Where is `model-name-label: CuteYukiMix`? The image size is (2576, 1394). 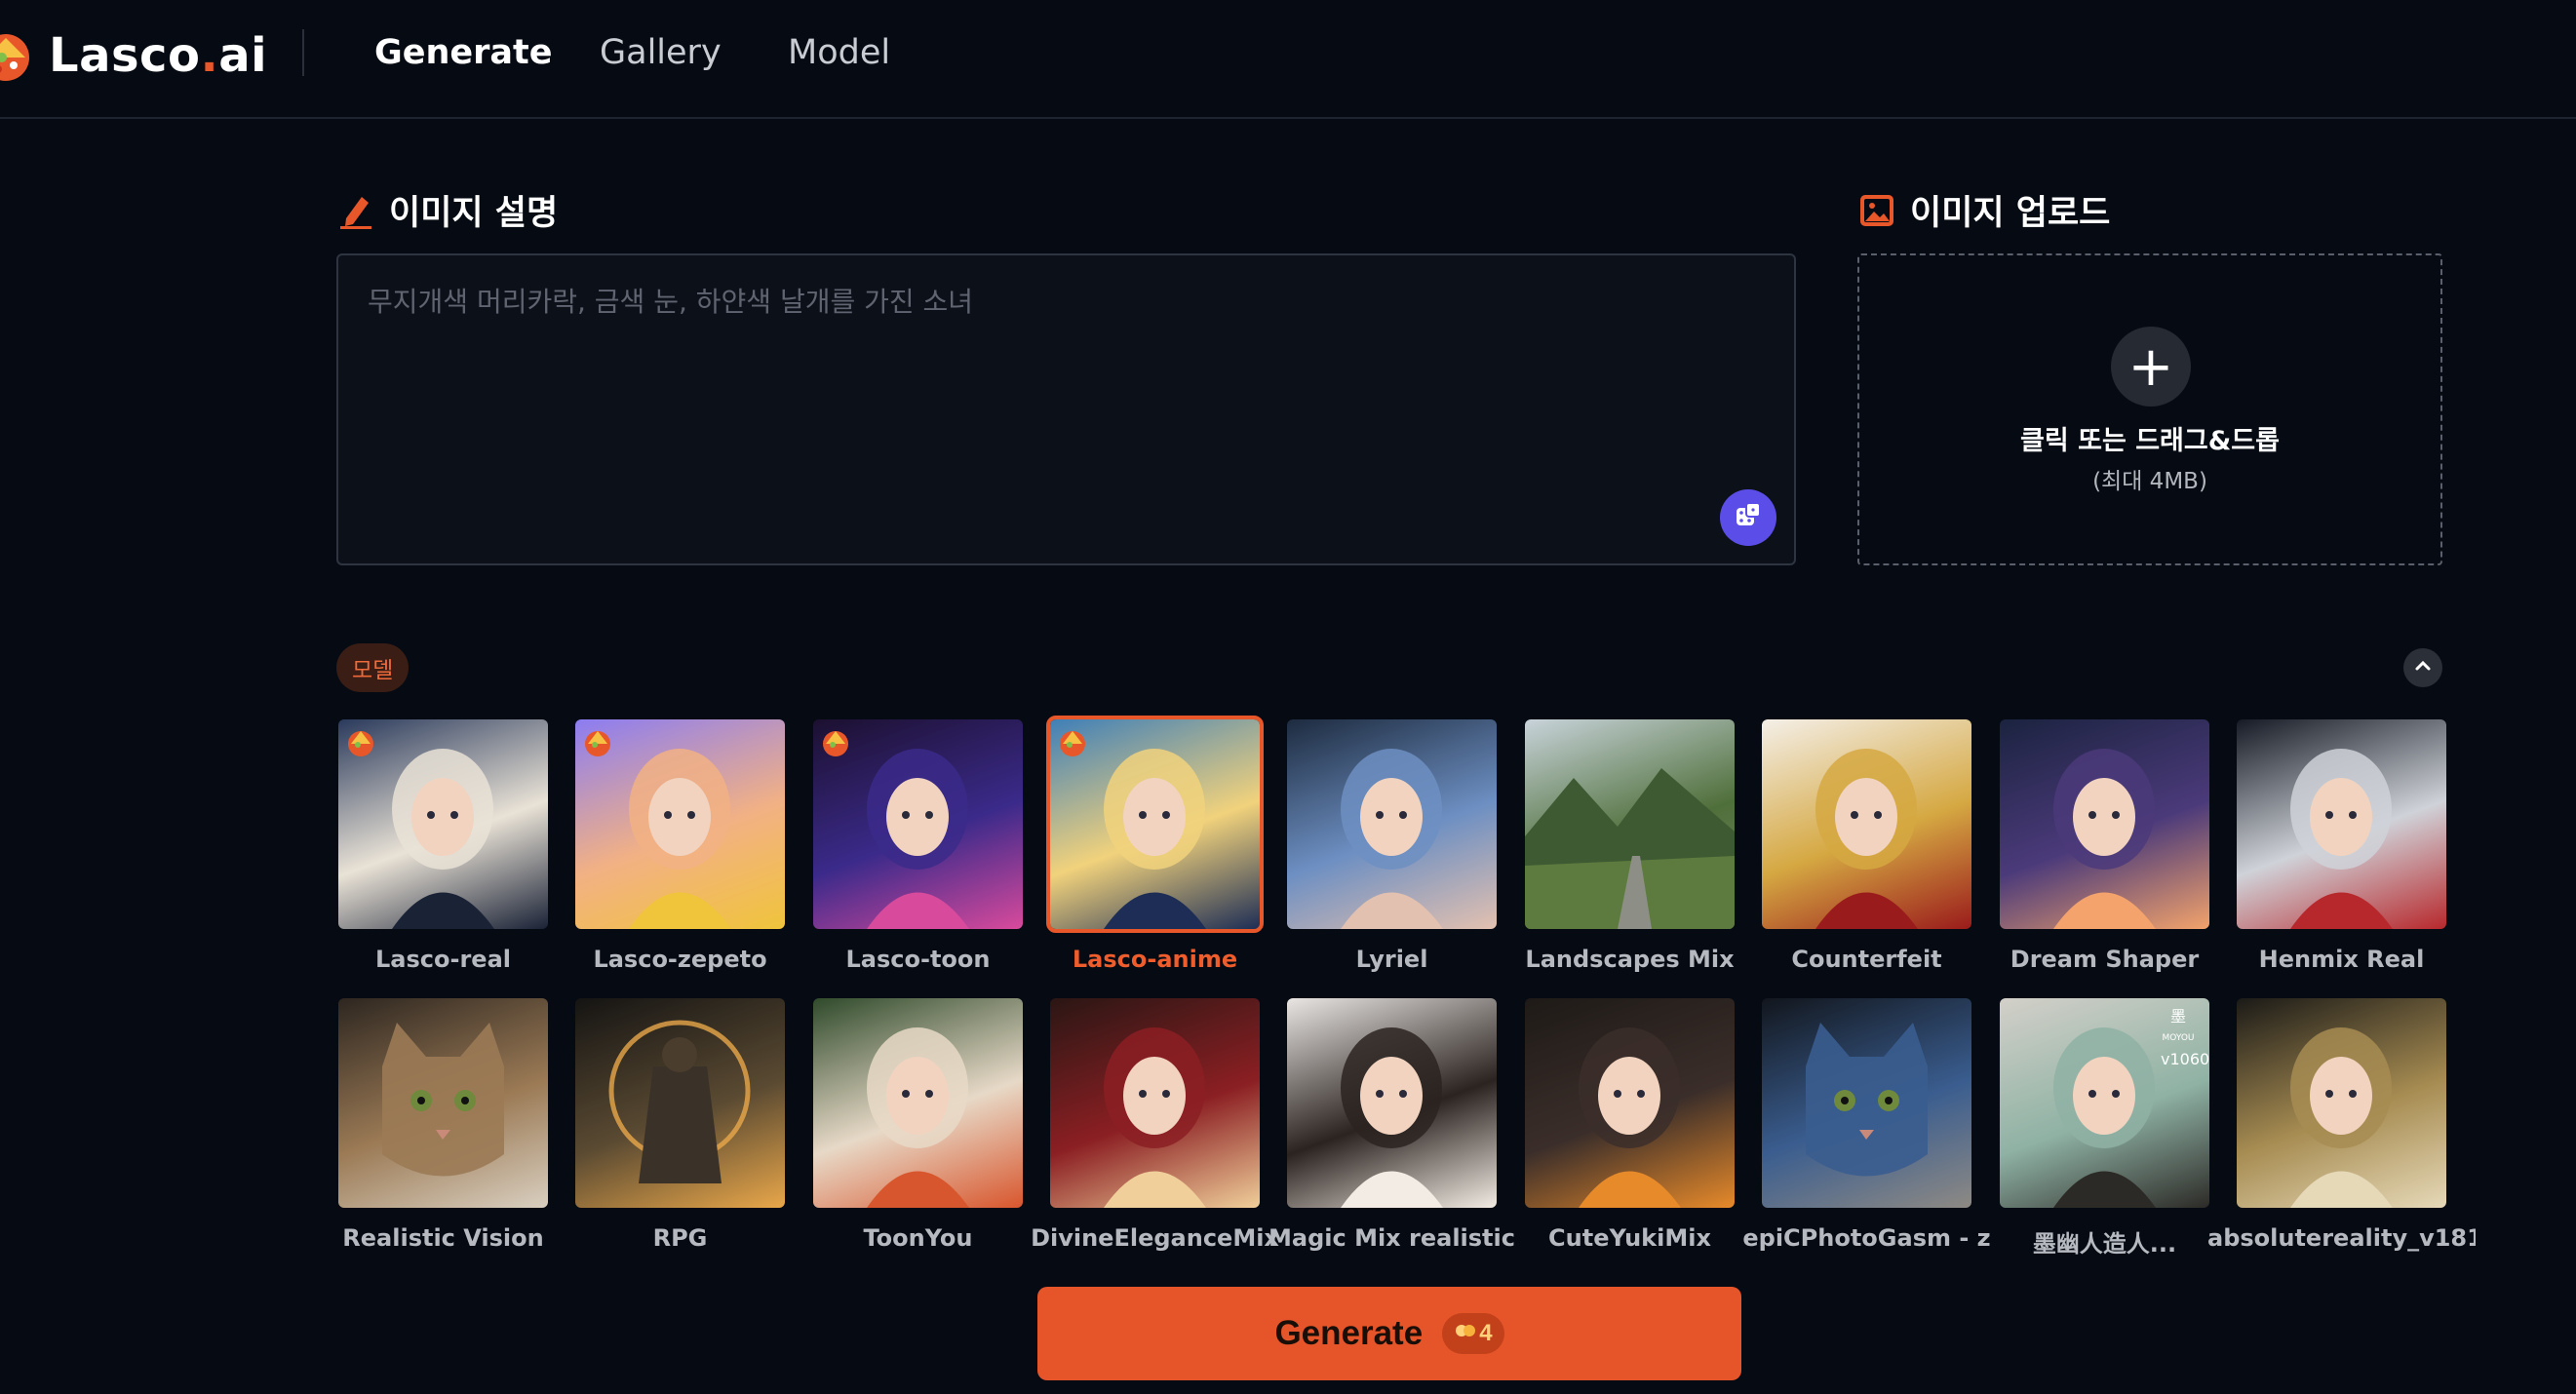 model-name-label: CuteYukiMix is located at coordinates (1629, 1238).